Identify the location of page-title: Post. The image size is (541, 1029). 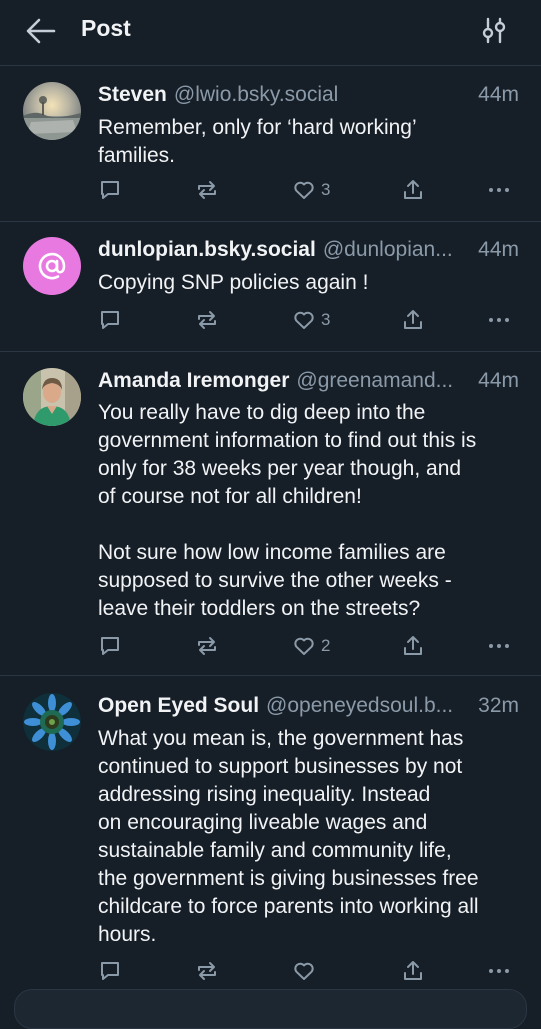
(106, 28).